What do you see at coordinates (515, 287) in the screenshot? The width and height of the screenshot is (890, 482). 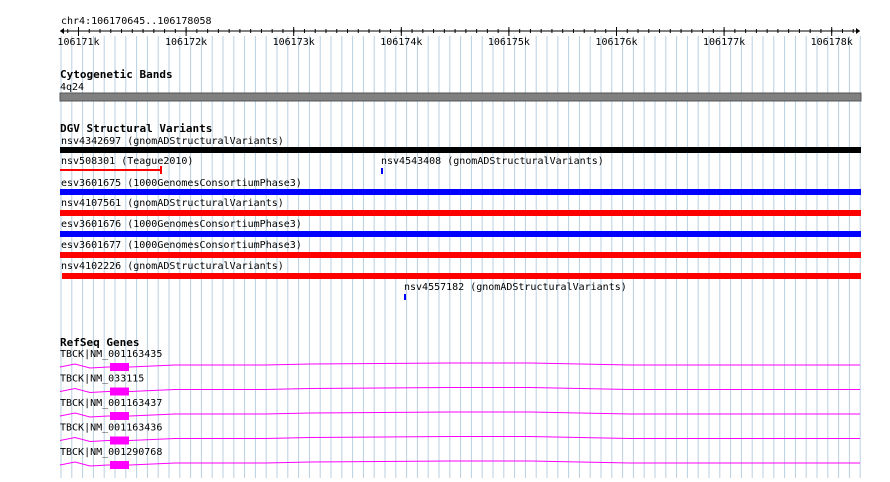 I see `dgv-feature-label: nsv4557182 (gnomADStructuralVariants)` at bounding box center [515, 287].